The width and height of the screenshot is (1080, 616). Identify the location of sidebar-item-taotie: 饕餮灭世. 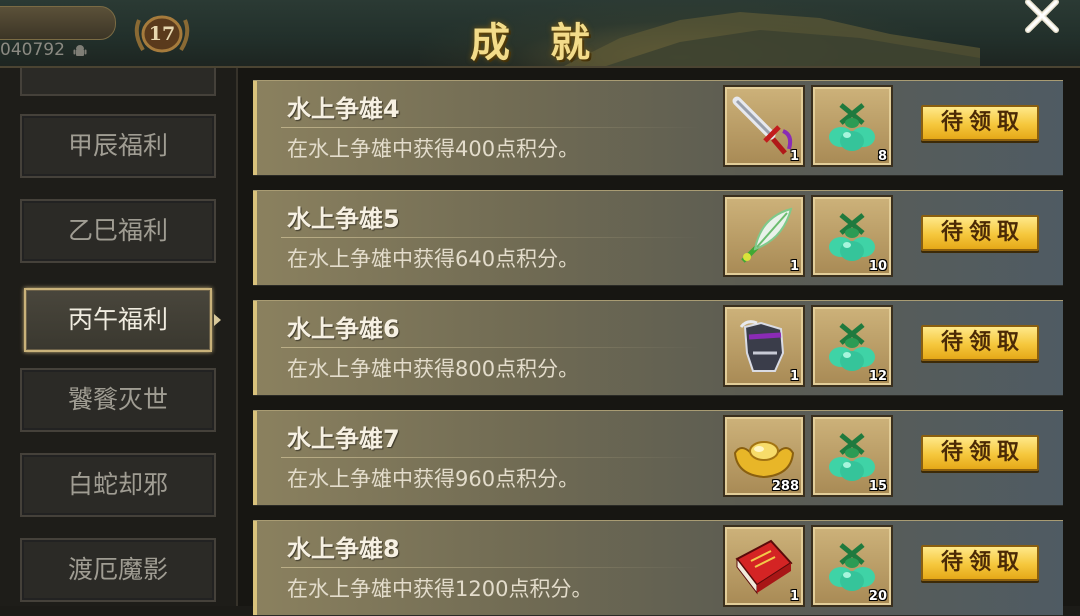
(118, 400).